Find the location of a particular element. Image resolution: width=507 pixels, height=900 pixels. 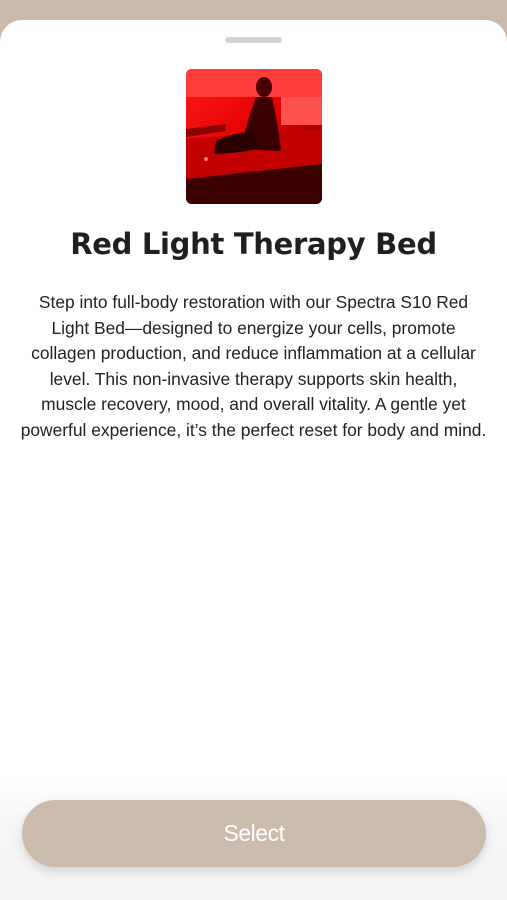

product-image is located at coordinates (254, 136).